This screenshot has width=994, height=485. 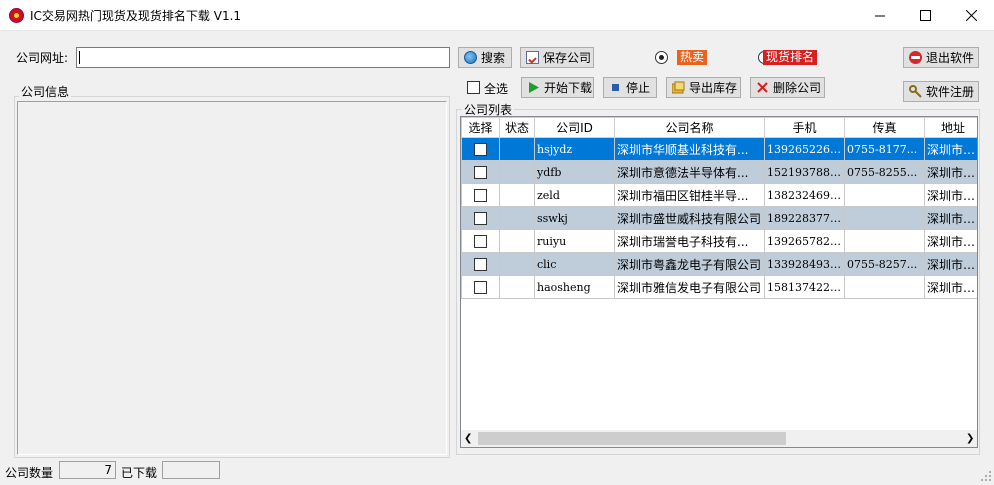 I want to click on exit-button-label: 退出软件, so click(x=950, y=58).